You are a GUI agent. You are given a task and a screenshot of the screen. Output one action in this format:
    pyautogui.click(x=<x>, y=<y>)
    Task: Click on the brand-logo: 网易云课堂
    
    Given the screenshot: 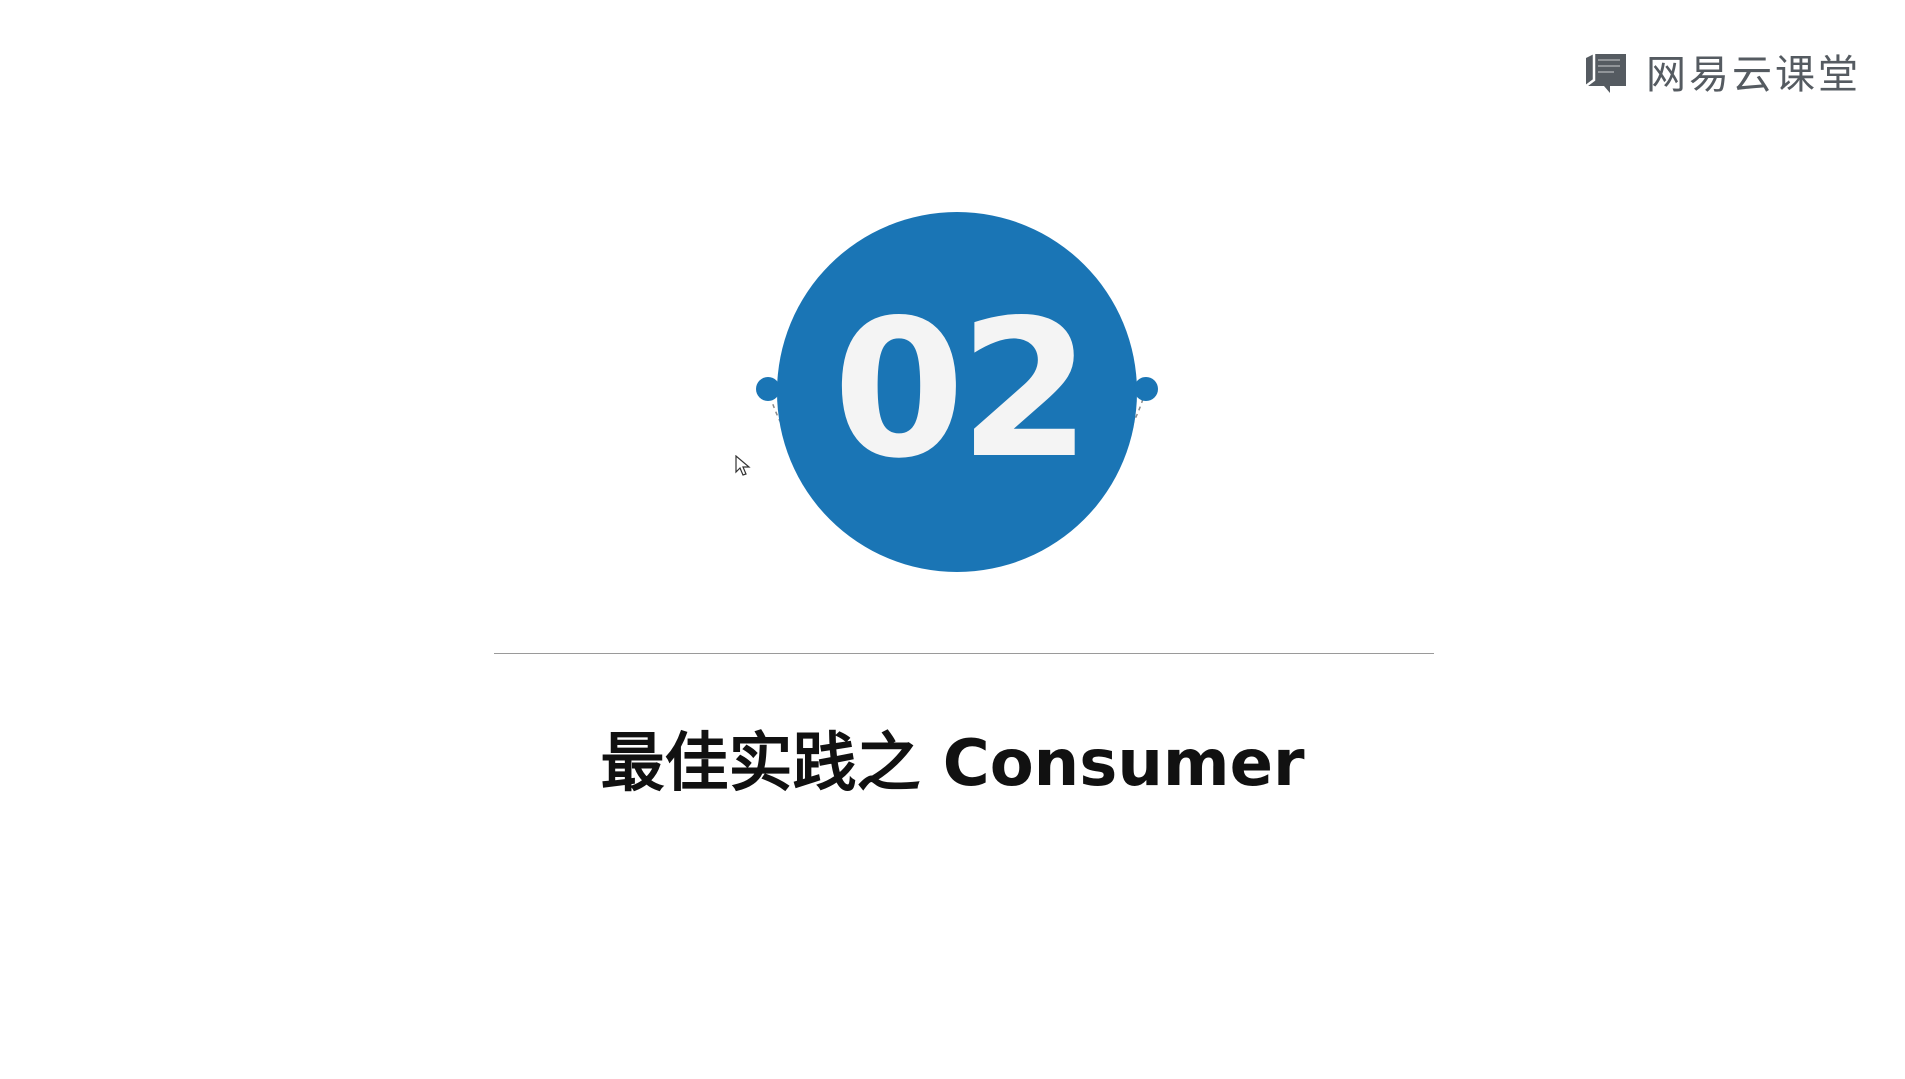 What is the action you would take?
    pyautogui.click(x=1721, y=71)
    